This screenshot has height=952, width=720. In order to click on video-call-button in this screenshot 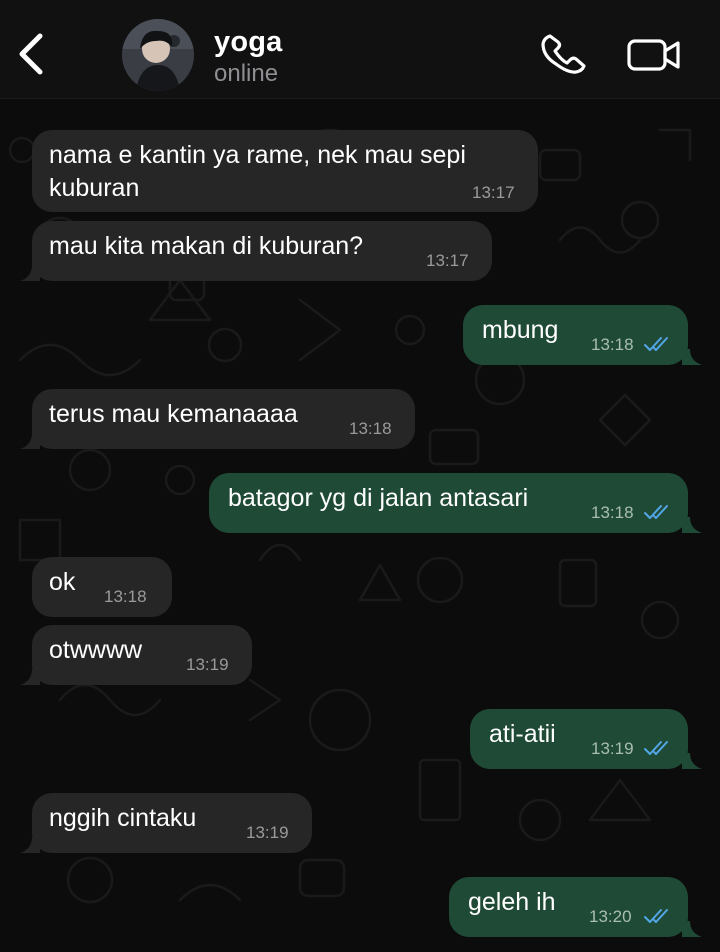, I will do `click(654, 55)`.